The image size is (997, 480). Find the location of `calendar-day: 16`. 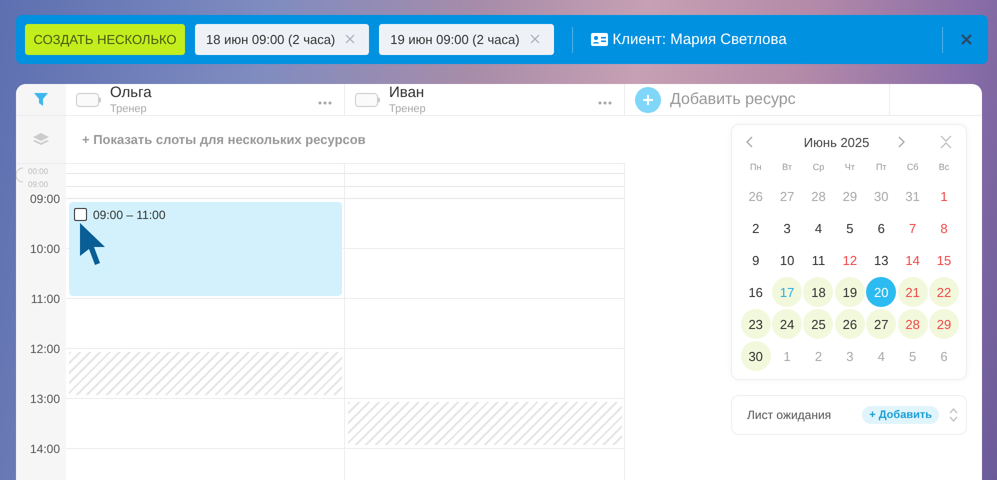

calendar-day: 16 is located at coordinates (755, 292).